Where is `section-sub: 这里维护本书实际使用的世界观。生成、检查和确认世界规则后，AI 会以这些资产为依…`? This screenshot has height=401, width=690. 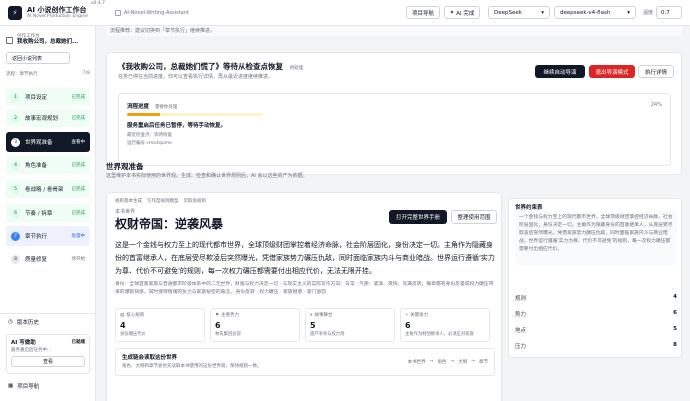 section-sub: 这里维护本书实际使用的世界观。生成、检查和确认世界规则后，AI 会以这些资产为依… is located at coordinates (207, 176).